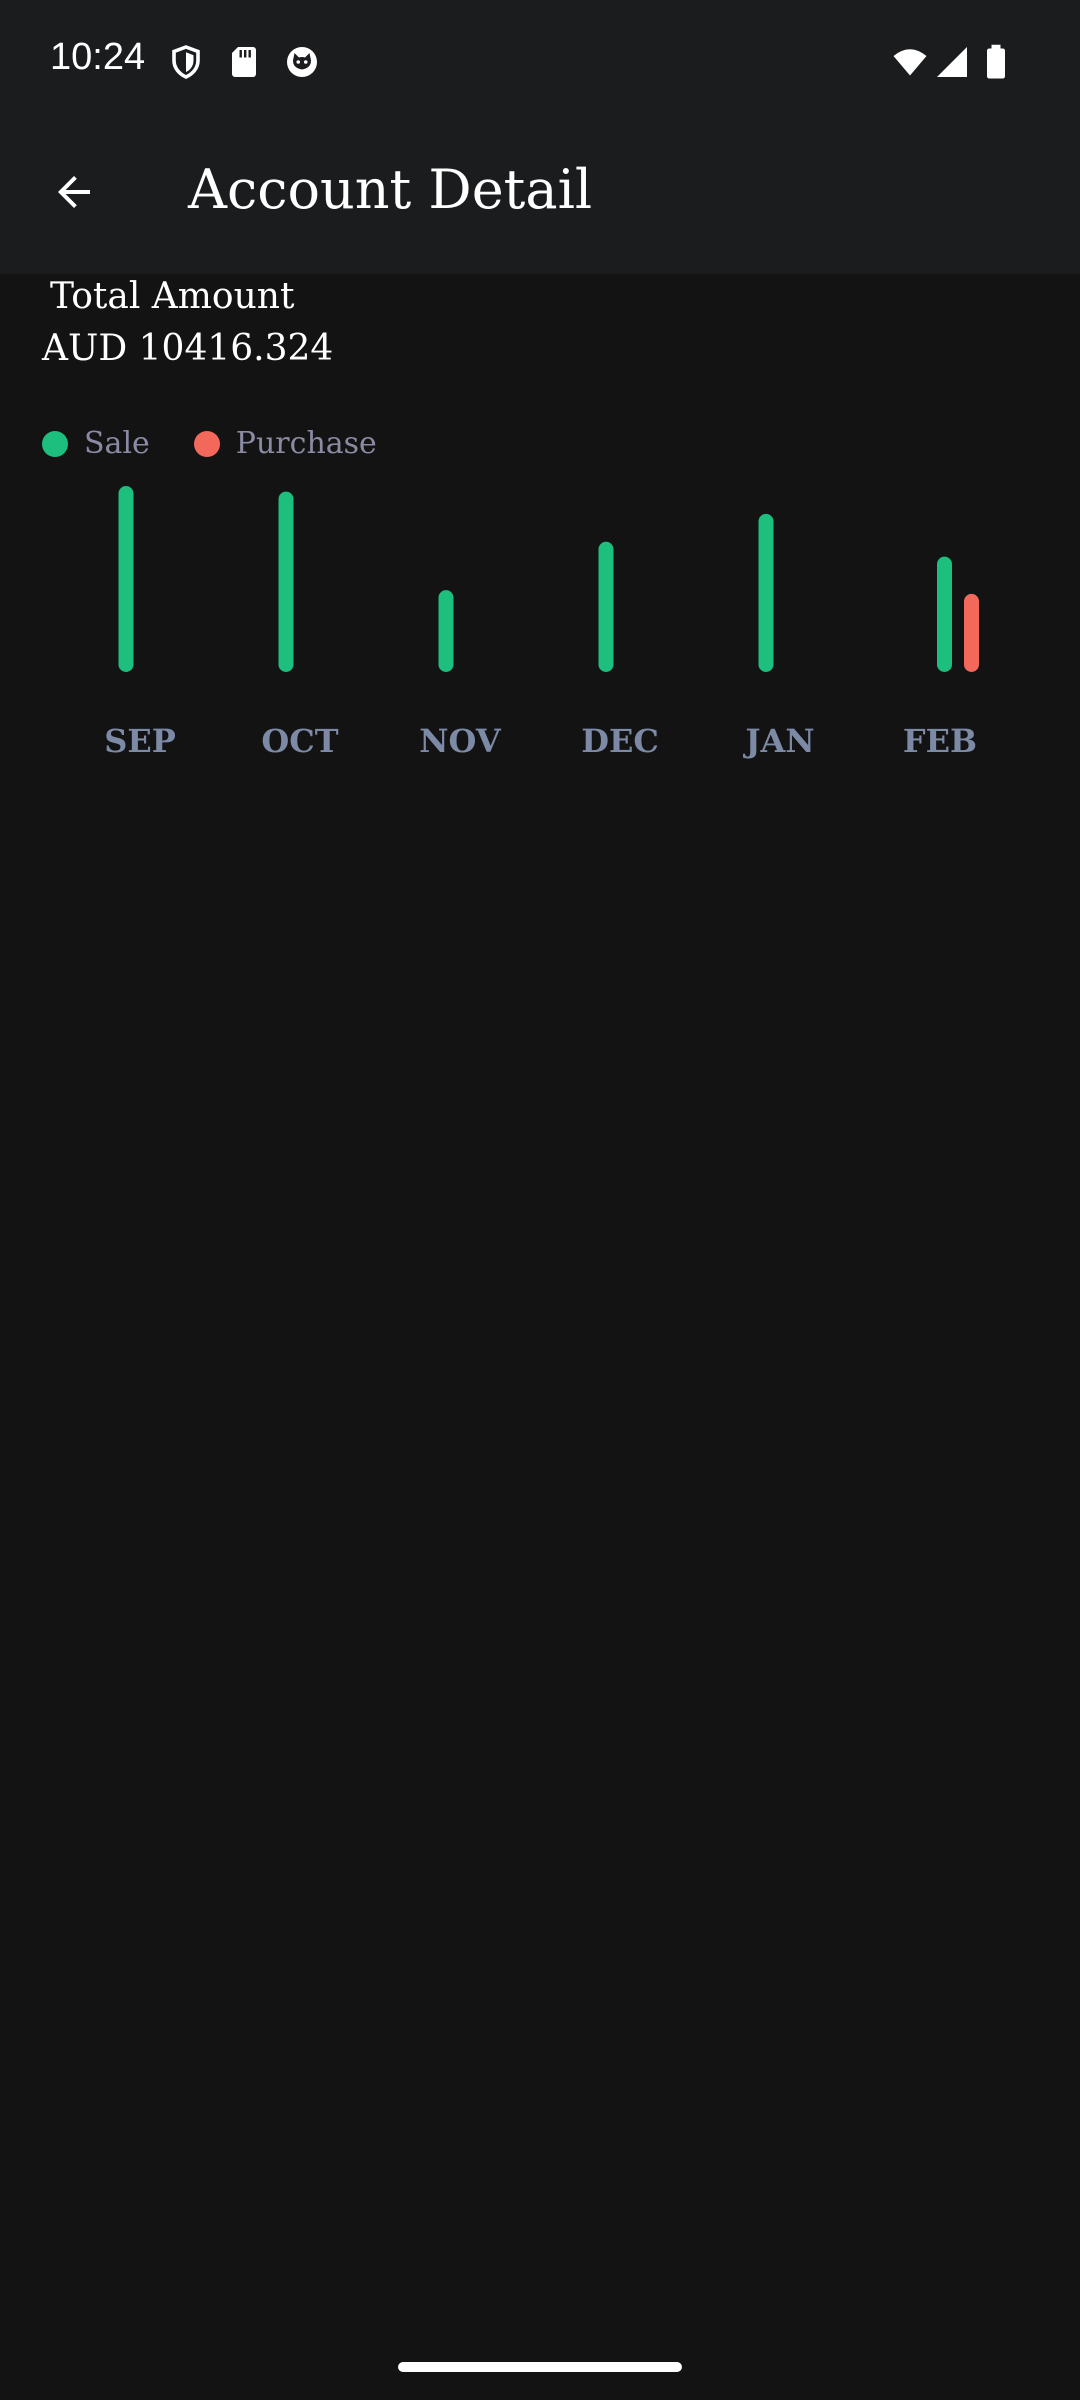  I want to click on legend-label-purchase: Purchase, so click(306, 443).